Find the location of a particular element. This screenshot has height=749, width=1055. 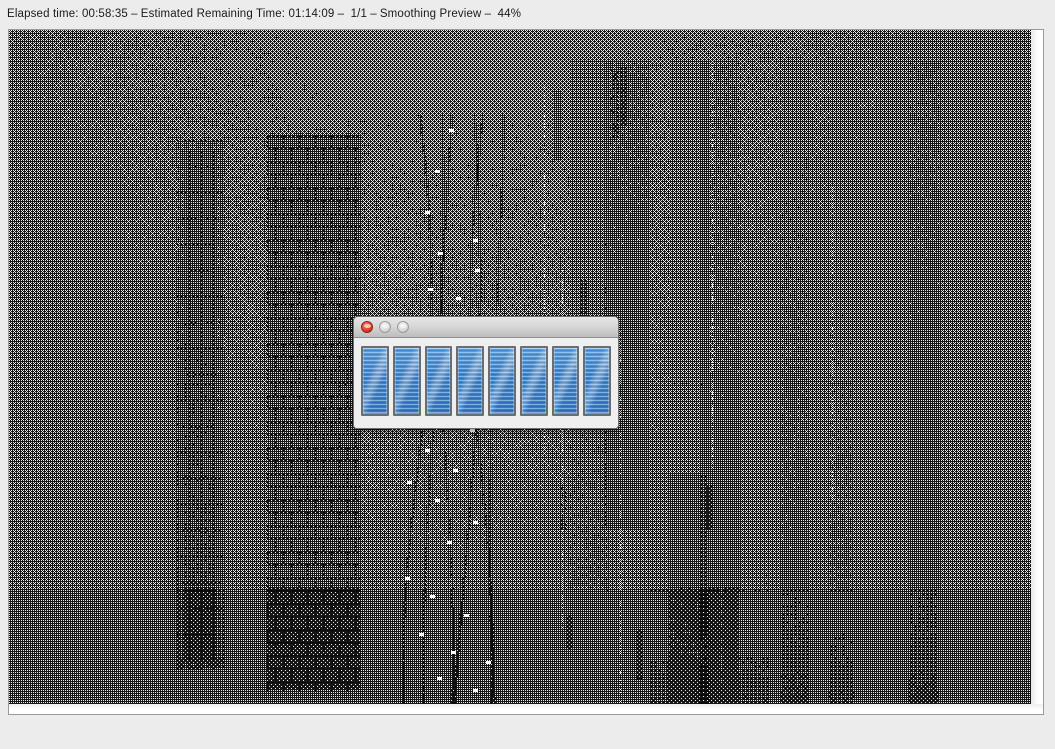

window-titlebar is located at coordinates (486, 327).